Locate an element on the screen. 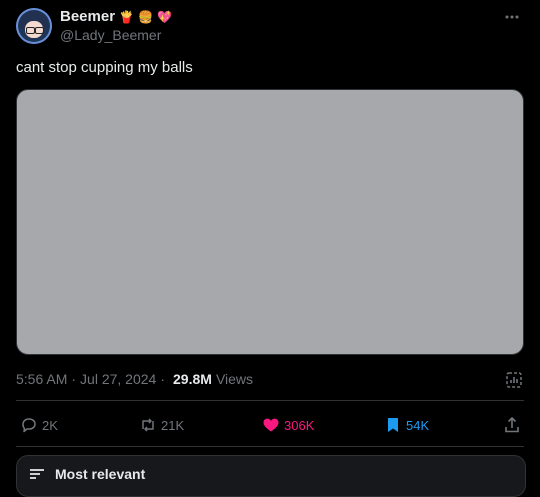 This screenshot has width=540, height=497. replies-sort-button: Most relevant is located at coordinates (271, 476).